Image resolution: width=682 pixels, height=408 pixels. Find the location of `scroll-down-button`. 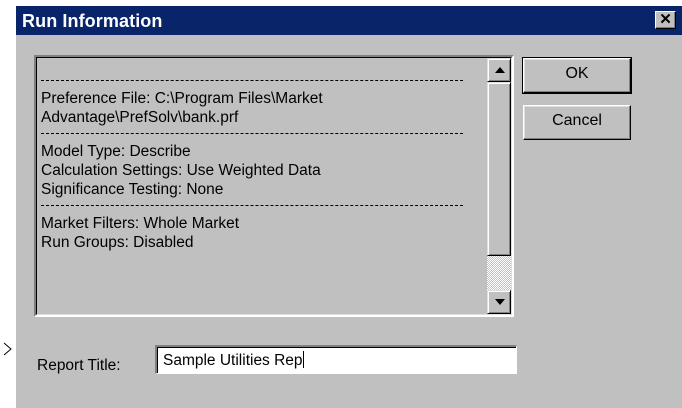

scroll-down-button is located at coordinates (499, 302).